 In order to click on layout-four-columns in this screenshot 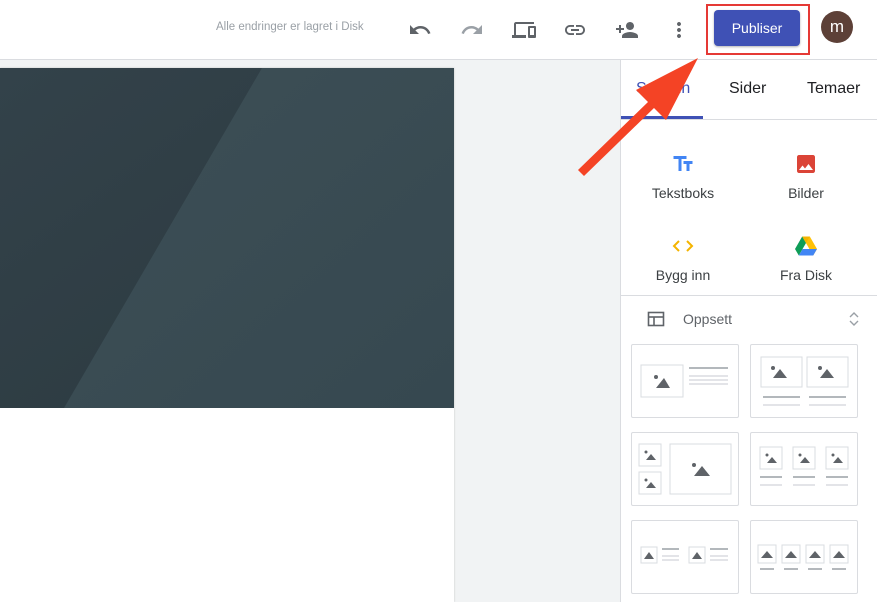, I will do `click(804, 557)`.